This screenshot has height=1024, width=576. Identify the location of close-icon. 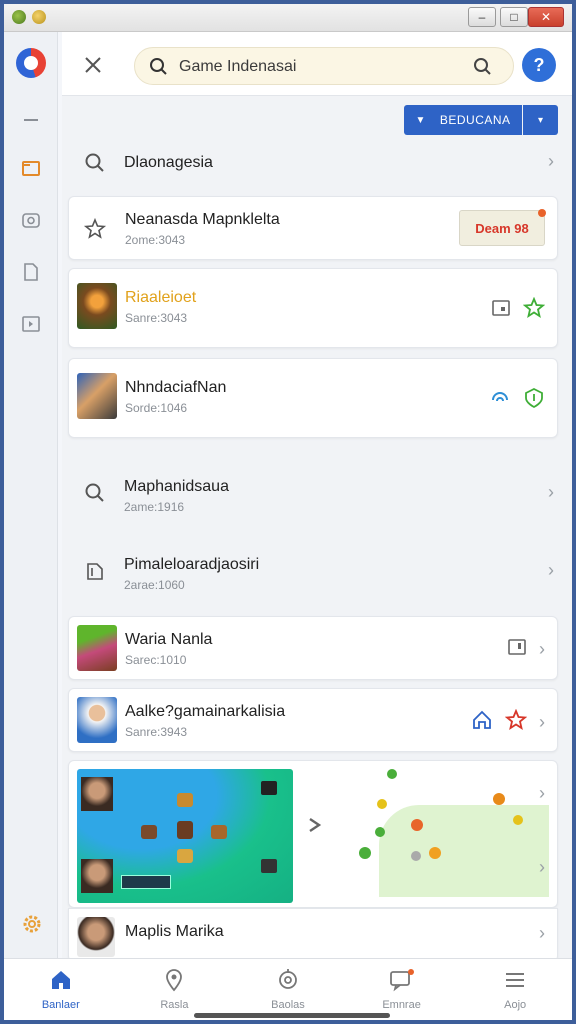
(93, 65).